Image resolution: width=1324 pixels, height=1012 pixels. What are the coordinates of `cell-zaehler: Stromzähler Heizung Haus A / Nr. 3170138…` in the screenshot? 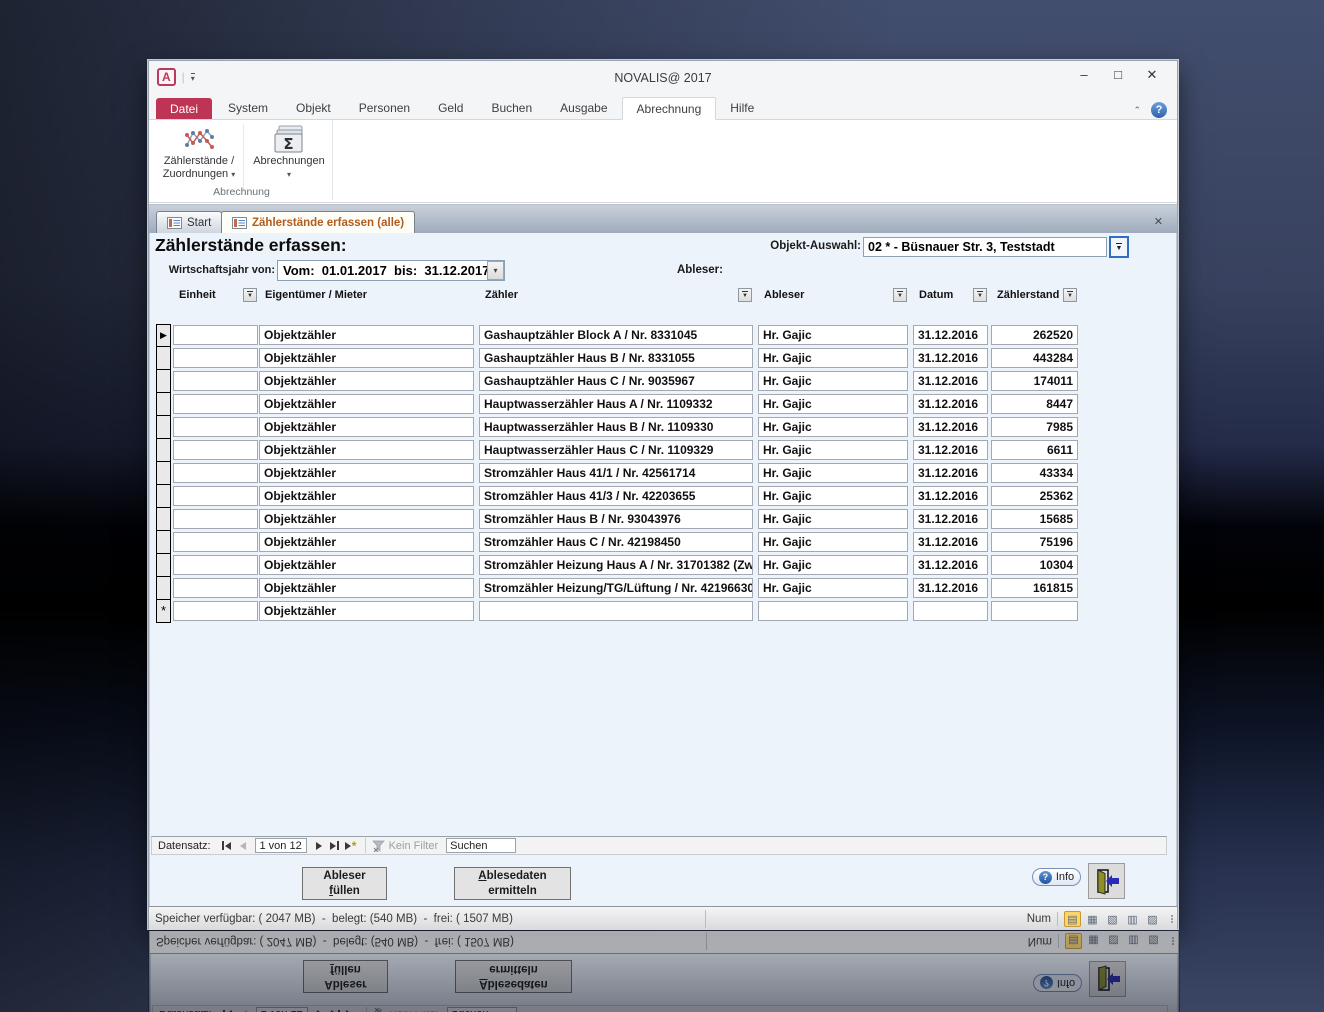 It's located at (616, 565).